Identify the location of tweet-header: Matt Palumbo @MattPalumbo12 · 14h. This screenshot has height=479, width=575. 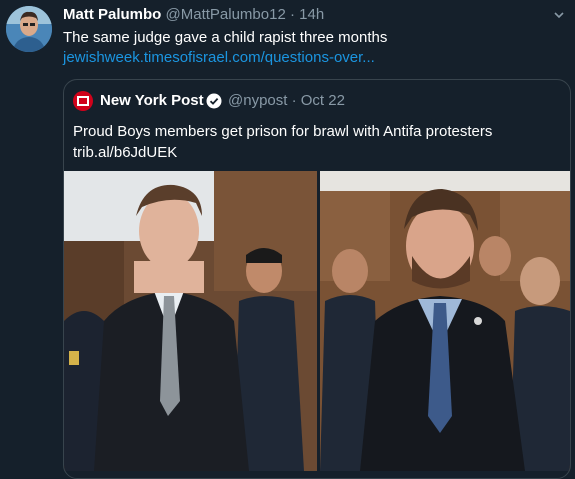
(193, 15).